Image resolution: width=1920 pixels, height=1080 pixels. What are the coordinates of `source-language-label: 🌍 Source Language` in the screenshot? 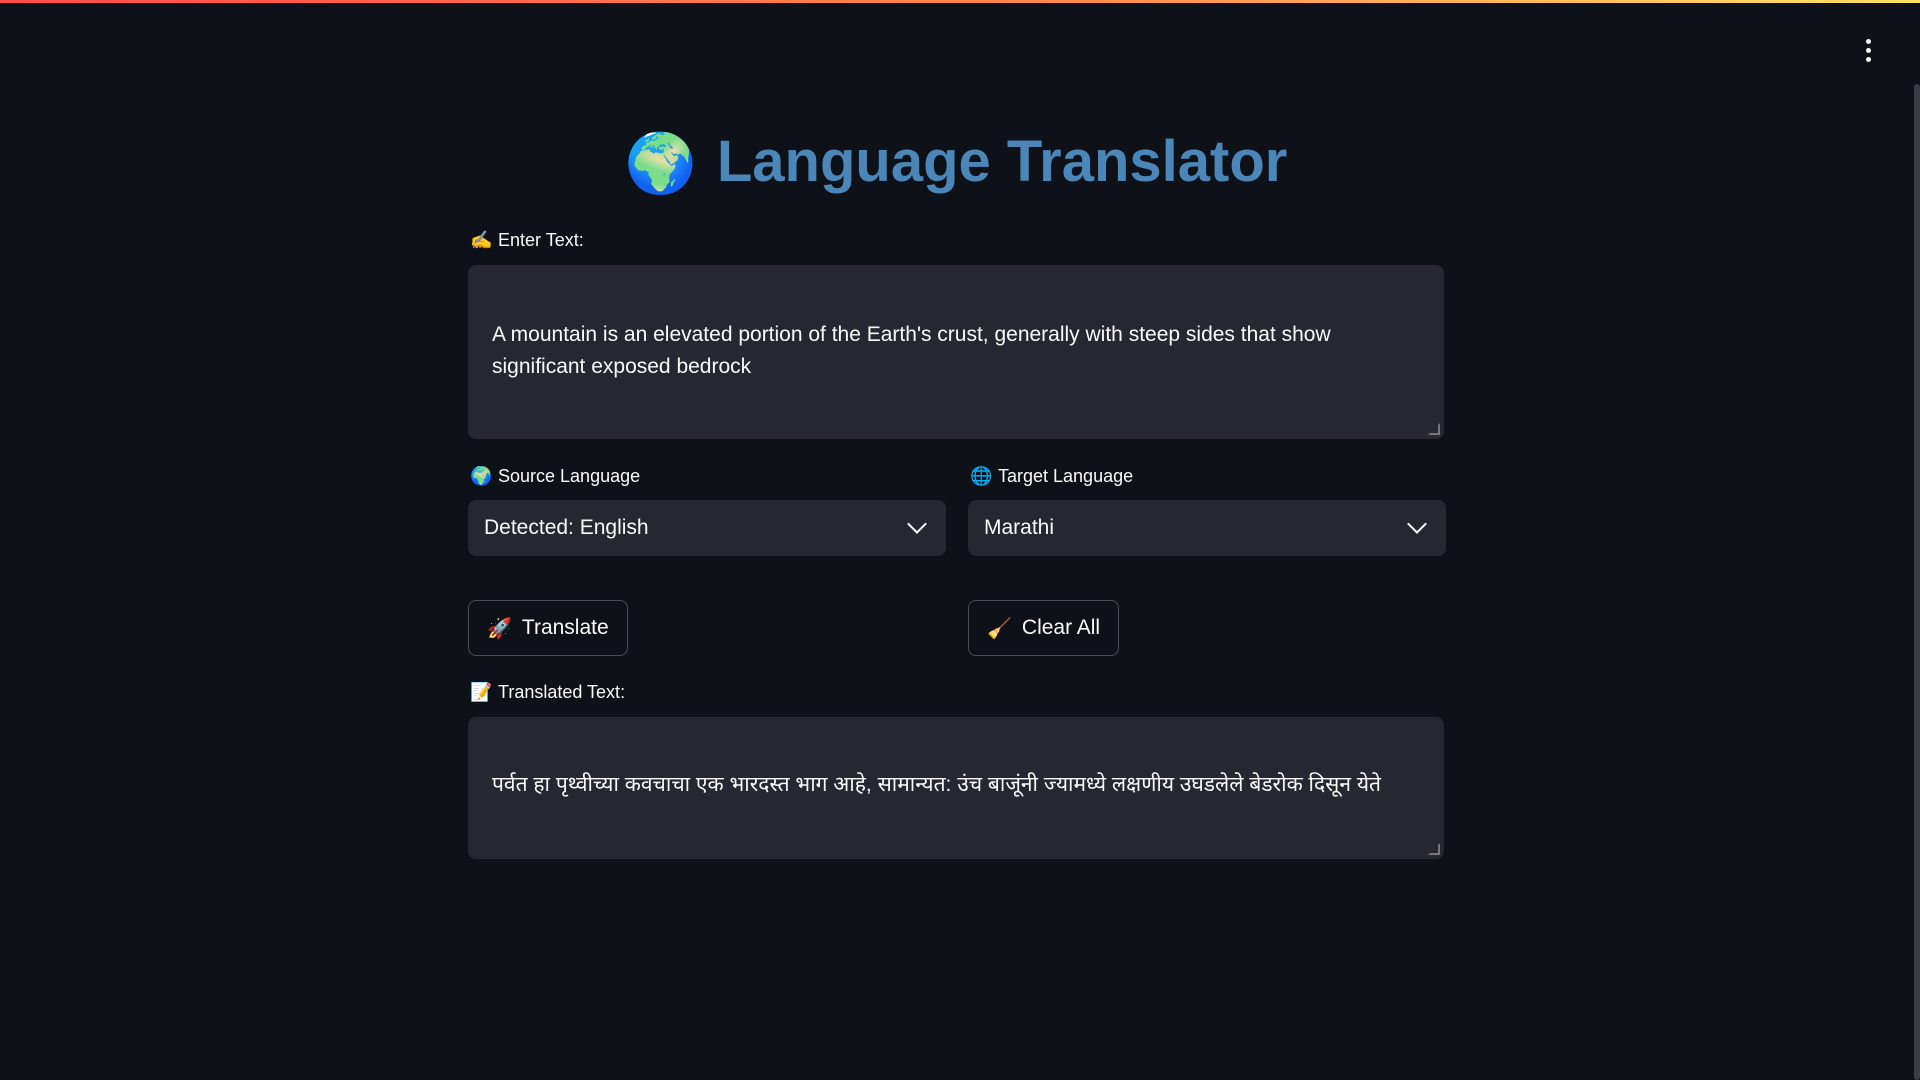 It's located at (555, 476).